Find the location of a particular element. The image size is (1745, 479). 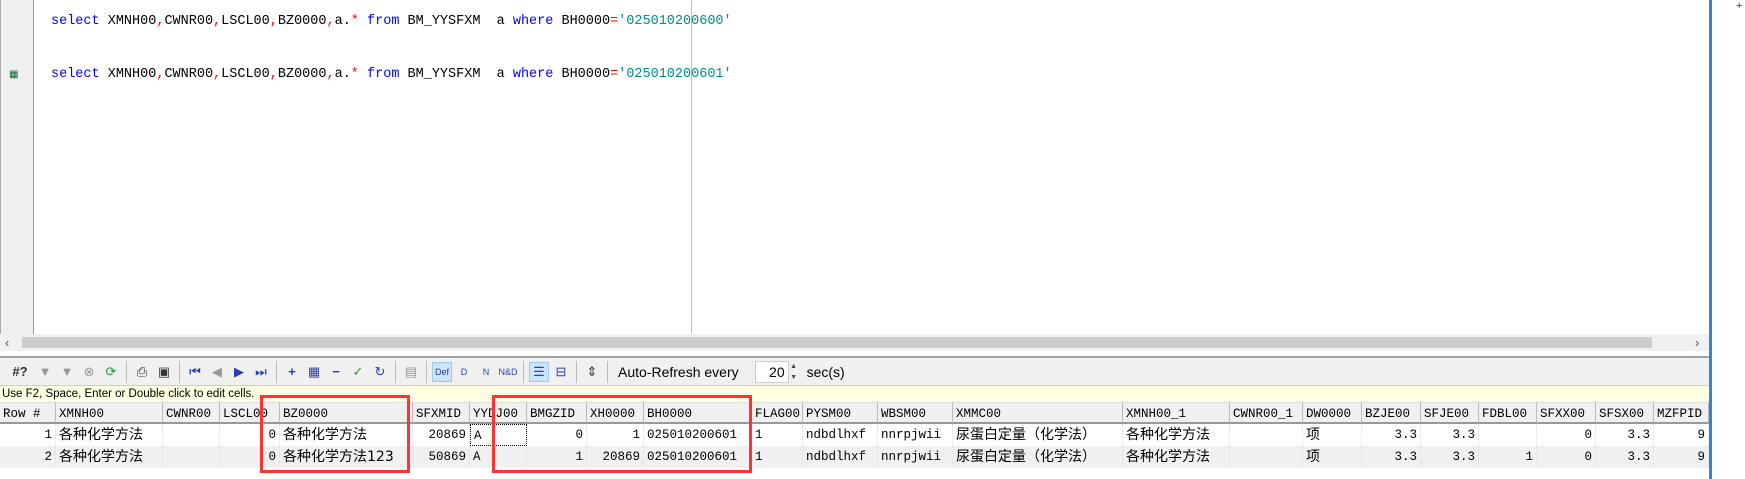

d-mode-button: D is located at coordinates (464, 372).